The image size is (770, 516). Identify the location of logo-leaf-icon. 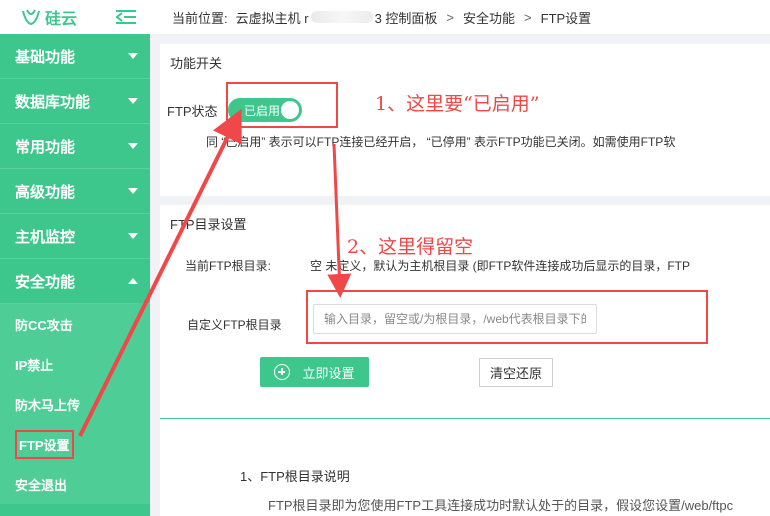
(31, 17).